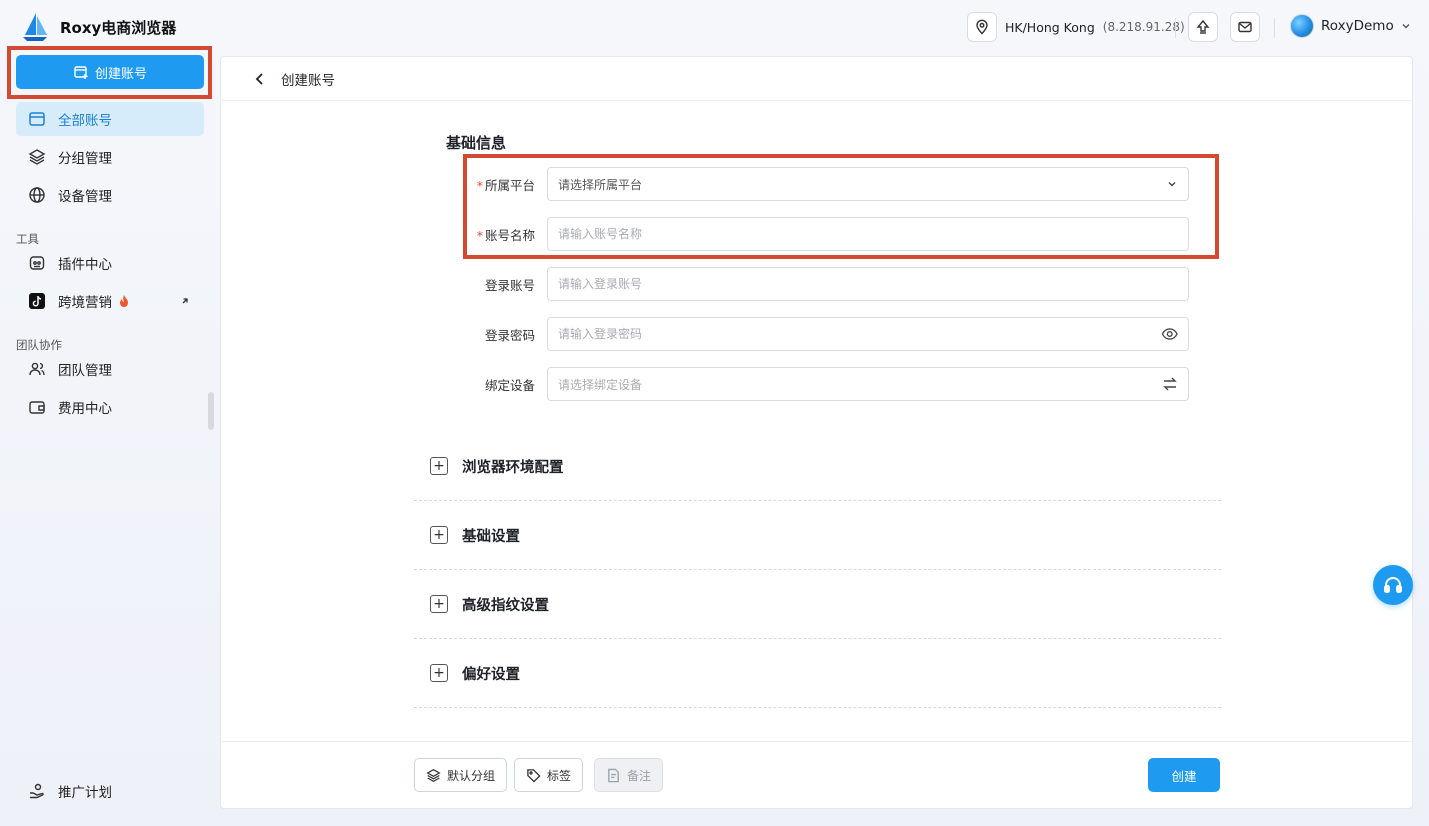  What do you see at coordinates (505, 605) in the screenshot?
I see `collapse-title: 高级指纹设置` at bounding box center [505, 605].